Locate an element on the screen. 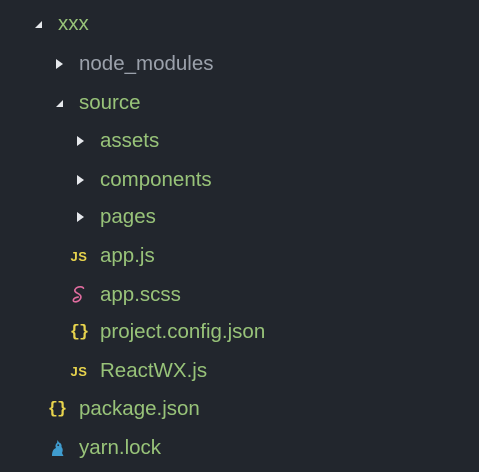  file-label: ReactWX.js is located at coordinates (154, 370).